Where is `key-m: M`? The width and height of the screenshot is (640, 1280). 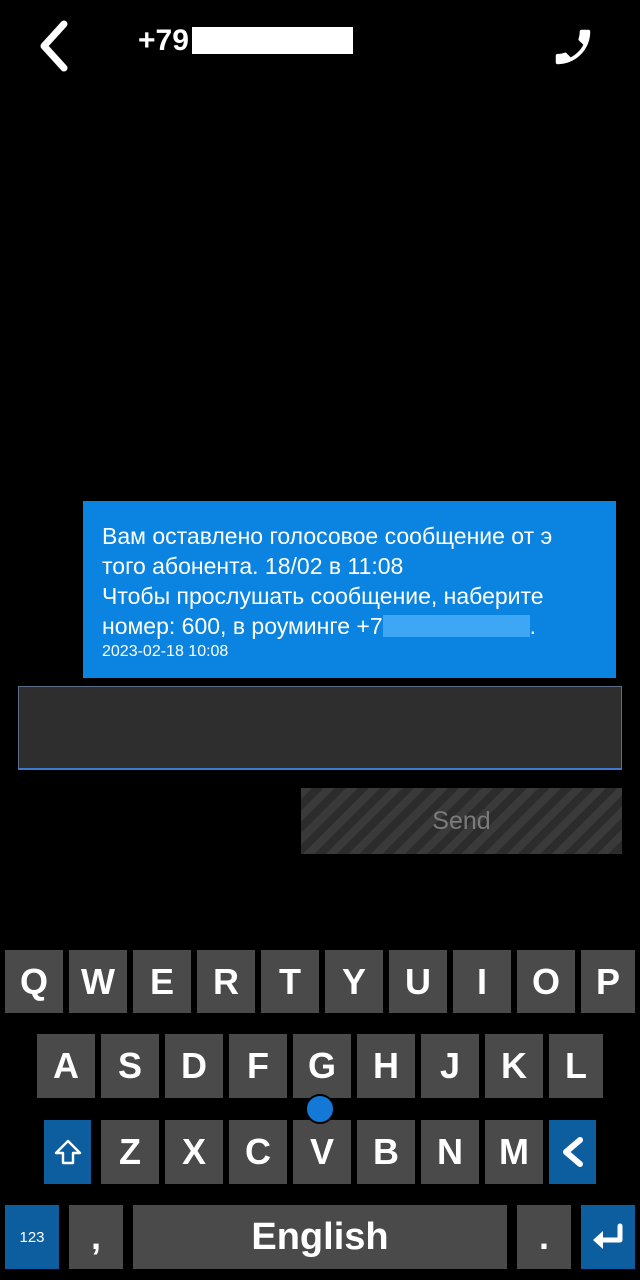 key-m: M is located at coordinates (514, 1152).